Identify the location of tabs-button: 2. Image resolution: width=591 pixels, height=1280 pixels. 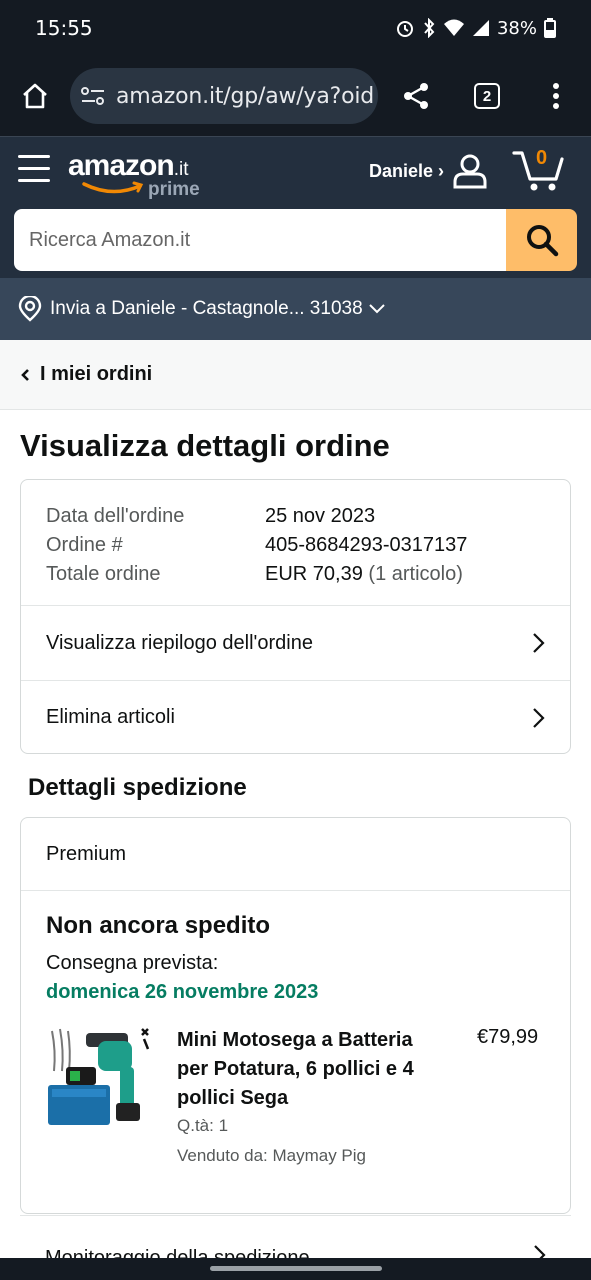
(487, 96).